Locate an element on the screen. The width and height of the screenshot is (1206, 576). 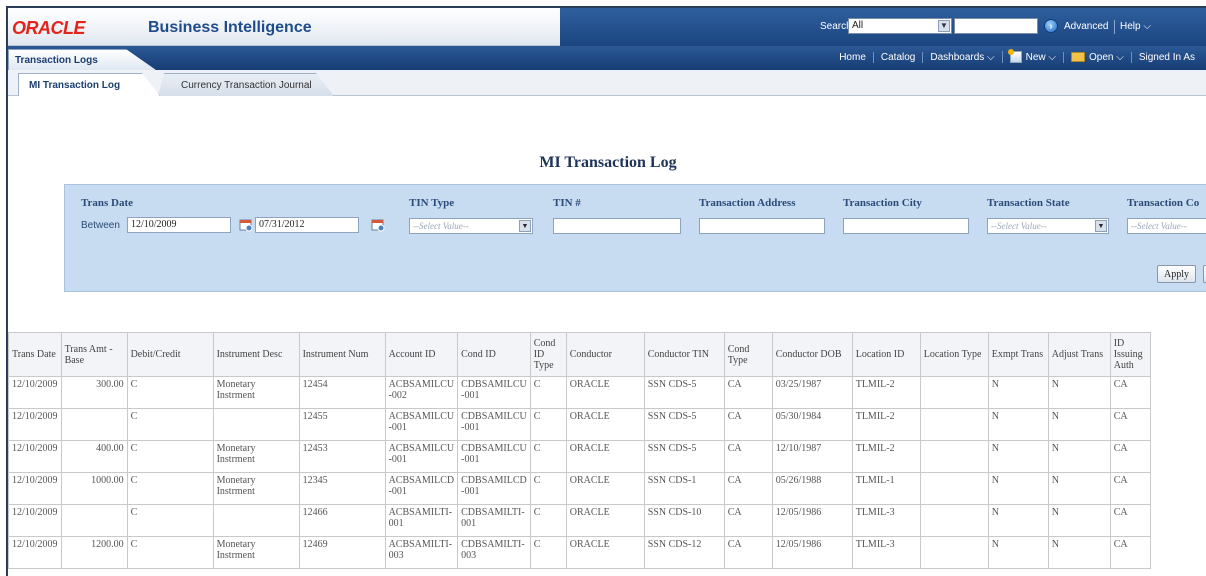
home-link: Home is located at coordinates (852, 57).